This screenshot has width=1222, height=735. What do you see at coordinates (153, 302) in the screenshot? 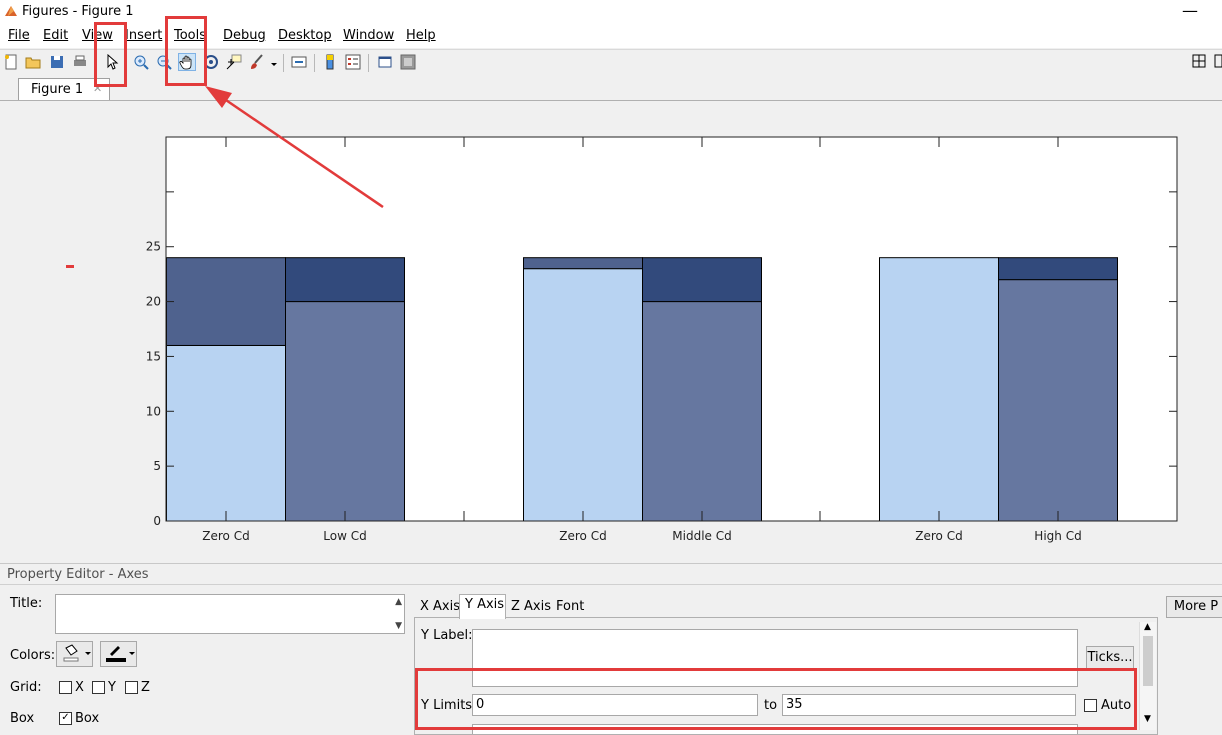
I see `y-tick-label: 20` at bounding box center [153, 302].